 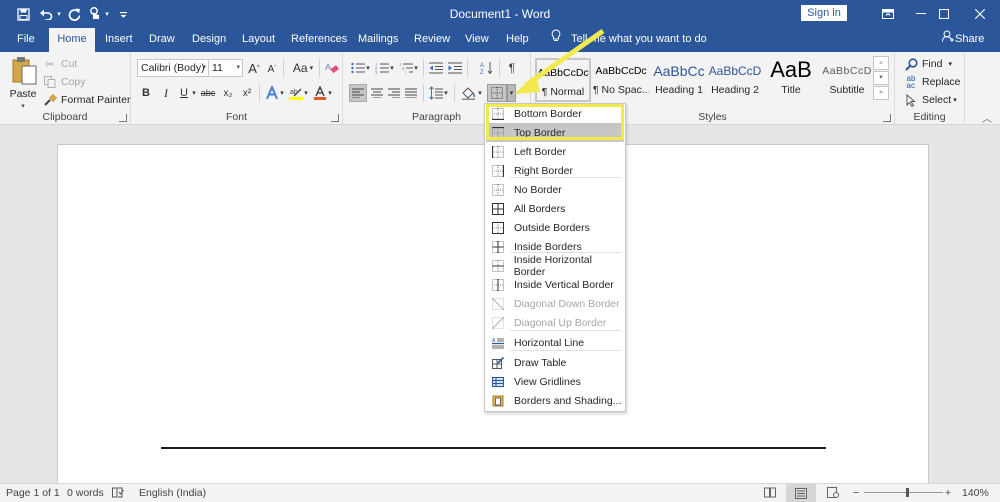 I want to click on menu-item-inside-horizontal-border: Inside Horizontal Border, so click(x=555, y=266).